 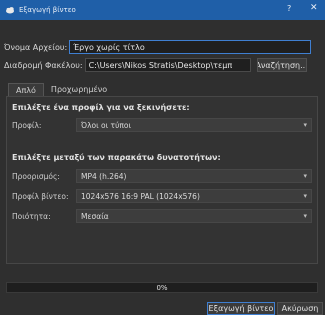 I want to click on video-profile-dropdown: 1024x576 16:9 PAL (1024x576) ▾, so click(x=194, y=196).